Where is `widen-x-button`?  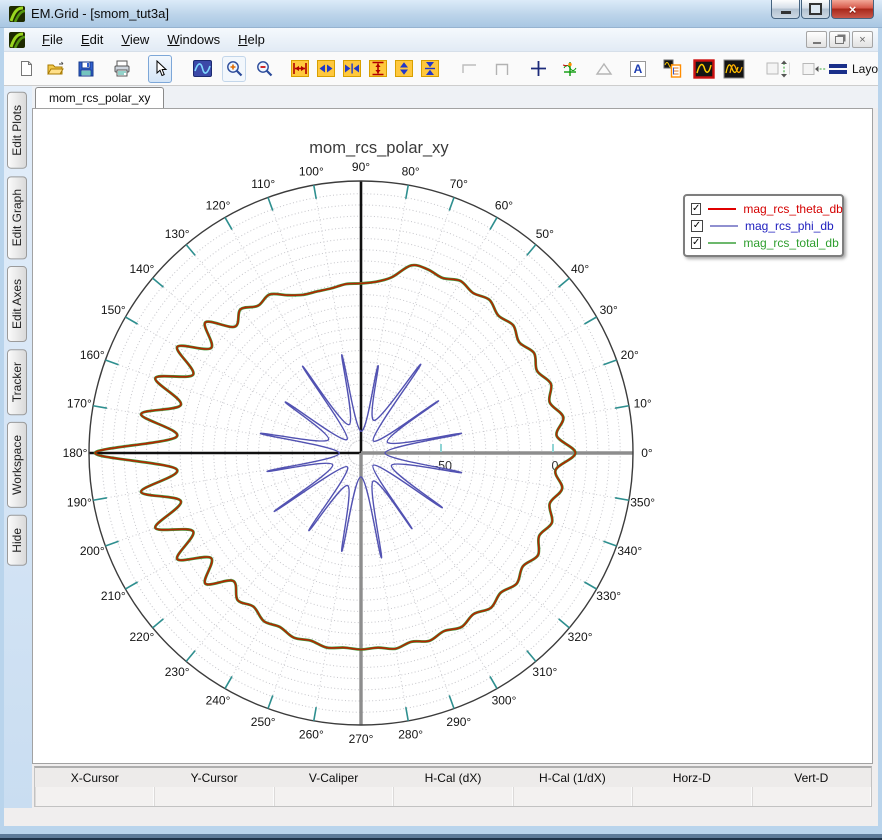 widen-x-button is located at coordinates (326, 69).